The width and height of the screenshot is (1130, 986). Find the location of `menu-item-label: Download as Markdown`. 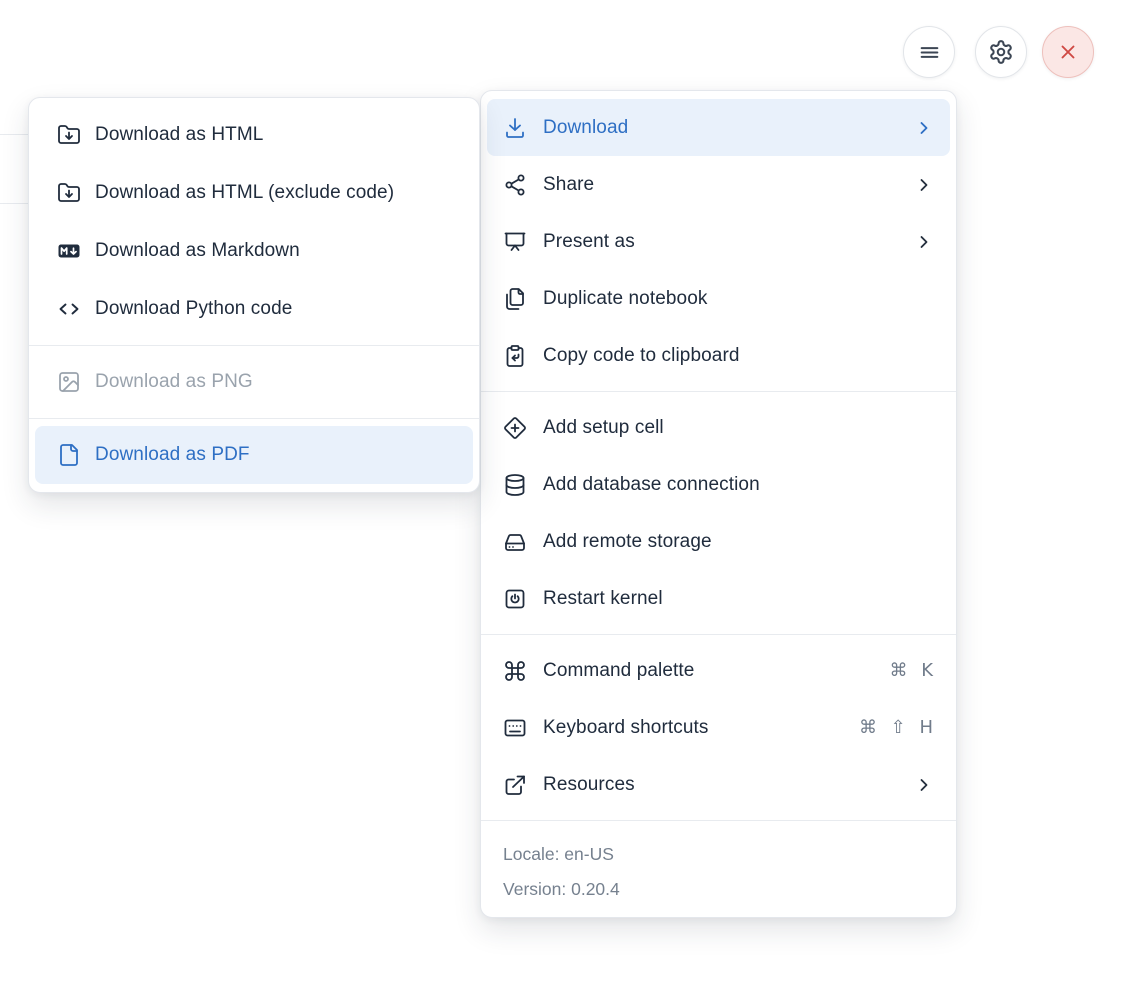

menu-item-label: Download as Markdown is located at coordinates (197, 250).